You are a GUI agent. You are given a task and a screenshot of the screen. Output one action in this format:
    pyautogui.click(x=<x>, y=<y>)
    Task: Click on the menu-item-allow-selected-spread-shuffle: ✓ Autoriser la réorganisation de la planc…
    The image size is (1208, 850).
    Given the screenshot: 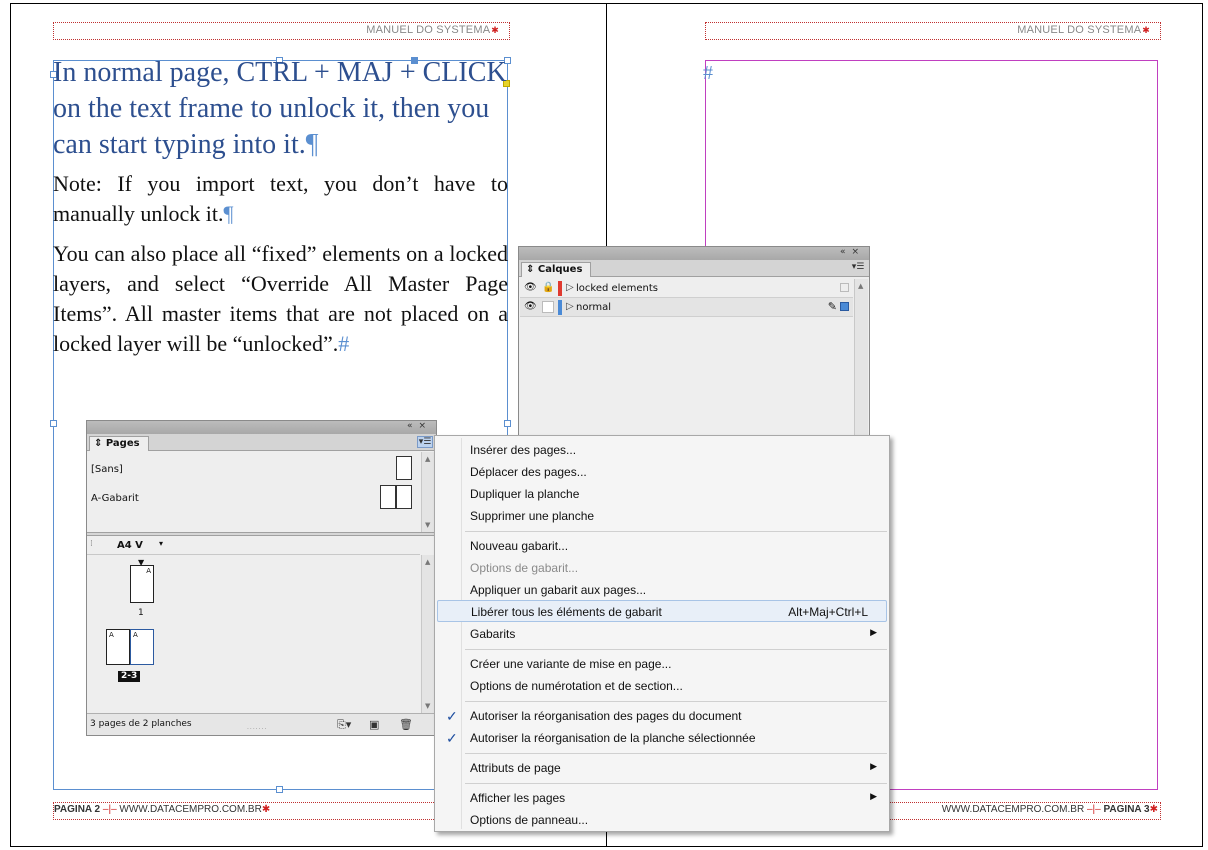 What is the action you would take?
    pyautogui.click(x=662, y=738)
    